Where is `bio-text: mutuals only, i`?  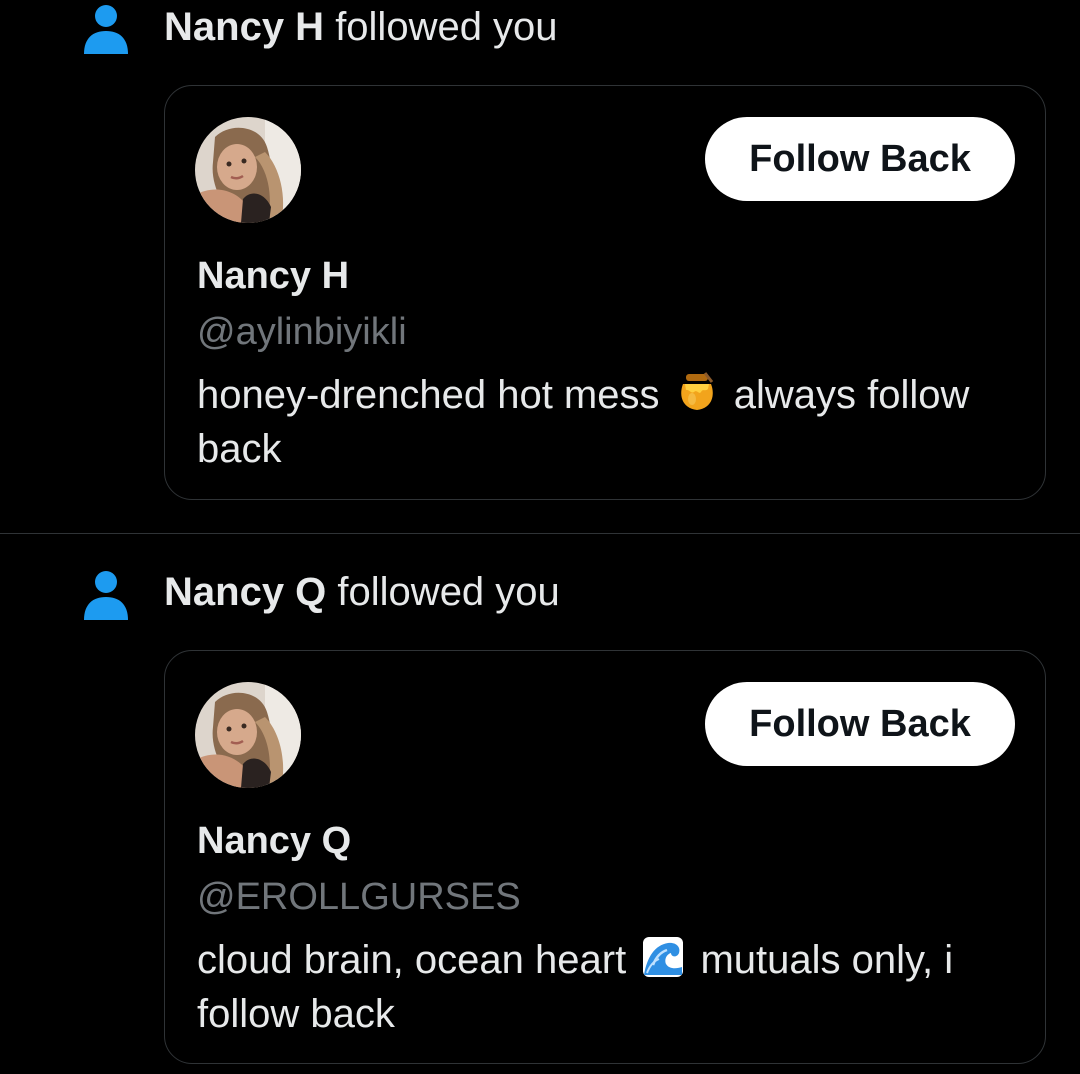
bio-text: mutuals only, i is located at coordinates (827, 960).